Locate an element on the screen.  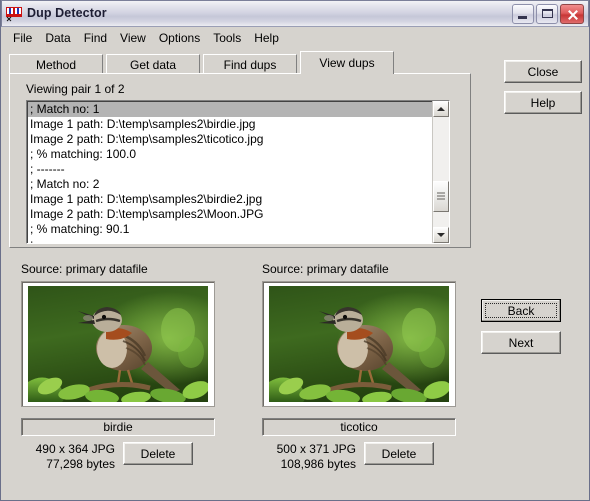
dup-images-icon is located at coordinates (14, 14).